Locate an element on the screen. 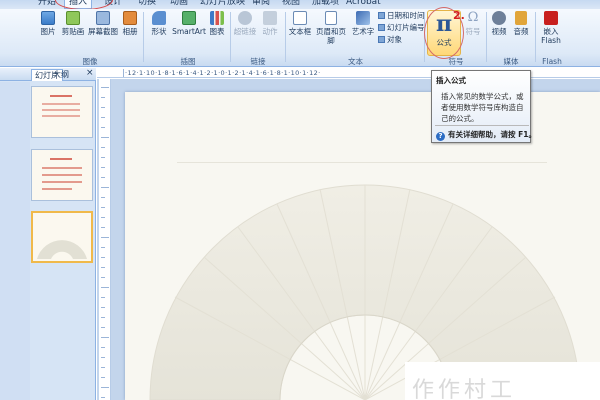  datetime-button: 日期和时间 is located at coordinates (401, 16).